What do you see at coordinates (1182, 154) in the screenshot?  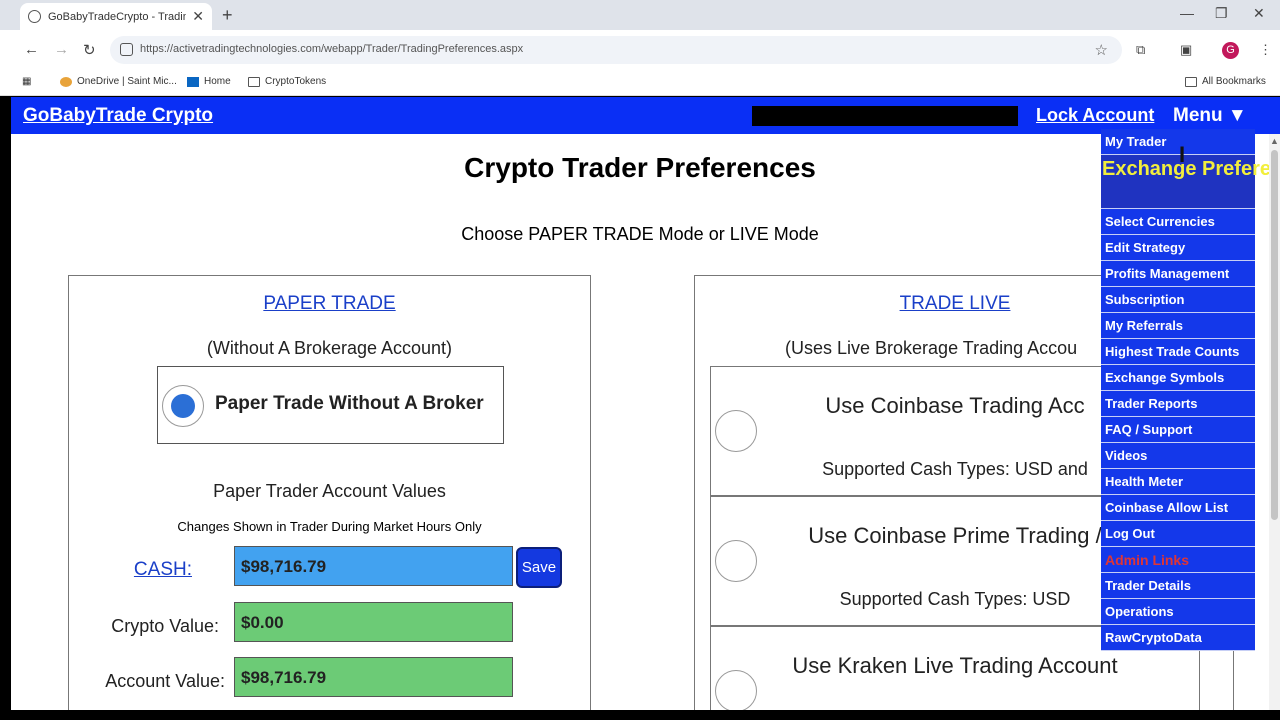 I see `text-cursor-icon: I` at bounding box center [1182, 154].